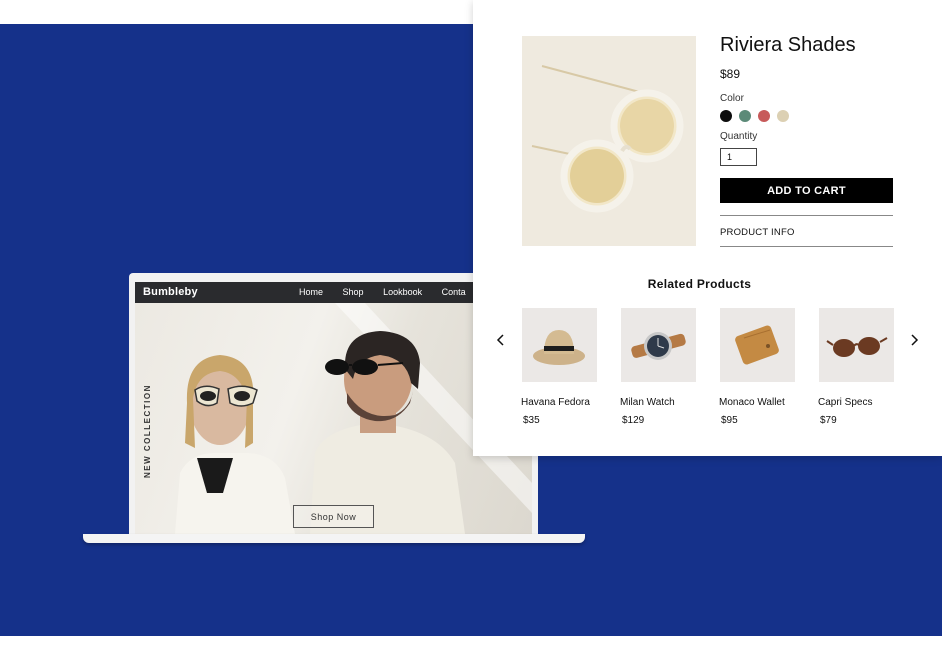 Image resolution: width=942 pixels, height=646 pixels. Describe the element at coordinates (914, 340) in the screenshot. I see `chevron-right-icon` at that location.